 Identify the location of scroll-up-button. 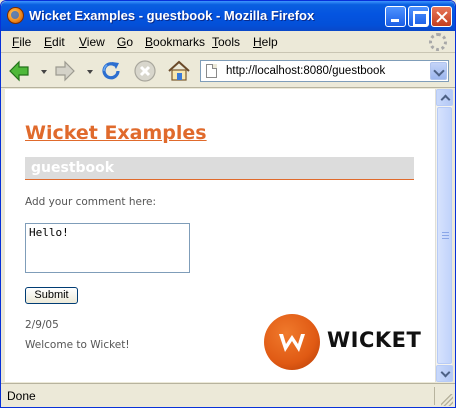
(444, 97).